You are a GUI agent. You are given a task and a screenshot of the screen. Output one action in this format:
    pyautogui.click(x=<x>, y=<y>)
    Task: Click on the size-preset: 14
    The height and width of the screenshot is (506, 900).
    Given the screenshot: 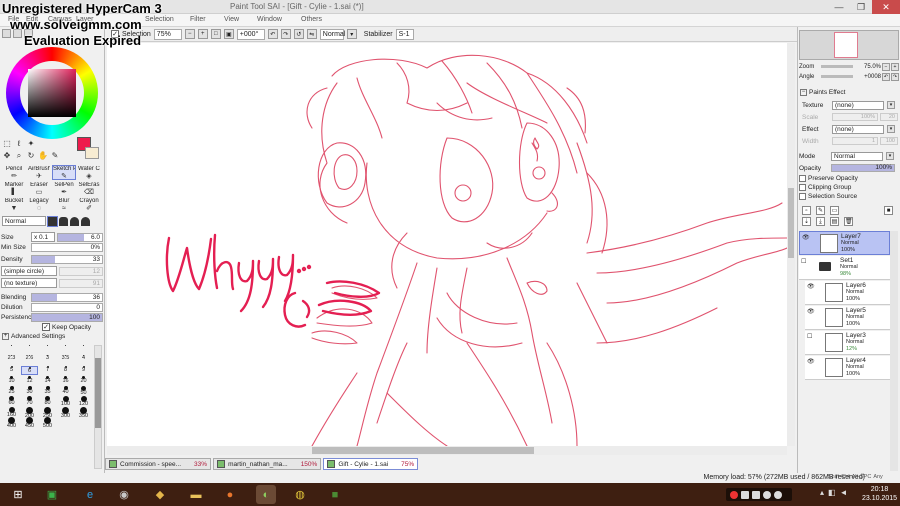 What is the action you would take?
    pyautogui.click(x=47, y=380)
    